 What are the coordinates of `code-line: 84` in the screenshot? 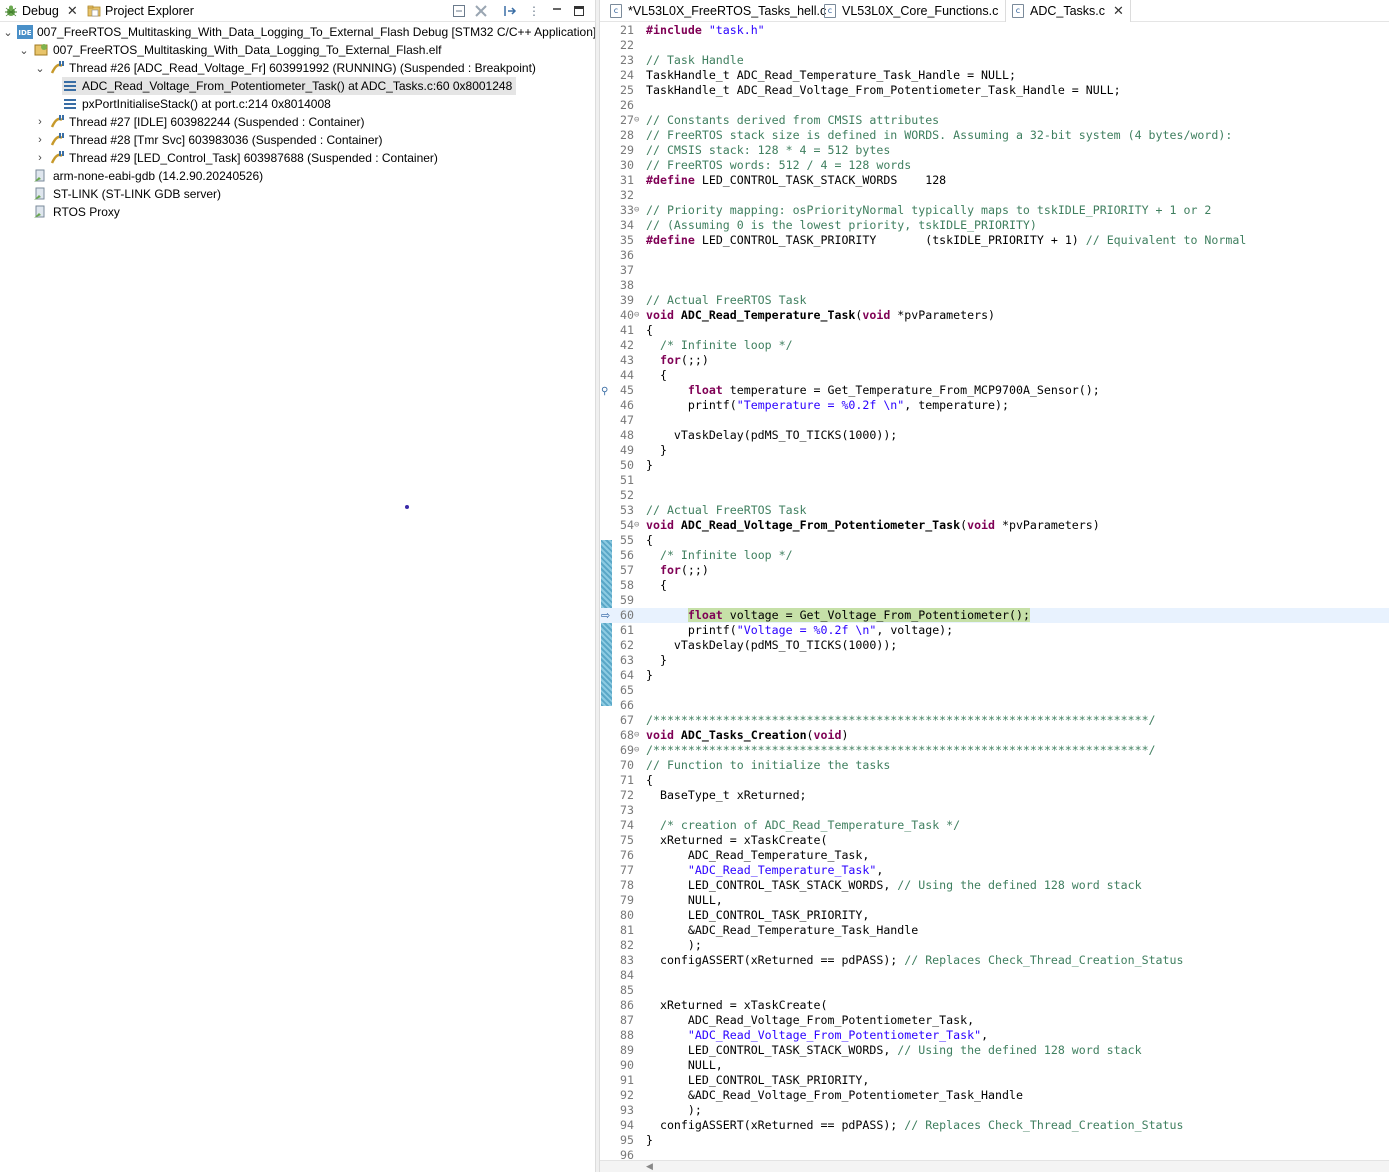 It's located at (994, 975).